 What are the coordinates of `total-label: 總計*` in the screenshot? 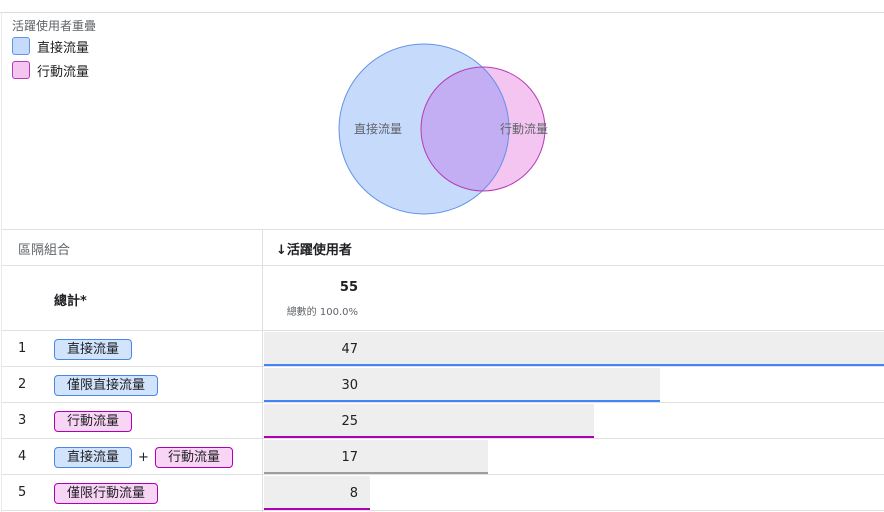 It's located at (70, 301).